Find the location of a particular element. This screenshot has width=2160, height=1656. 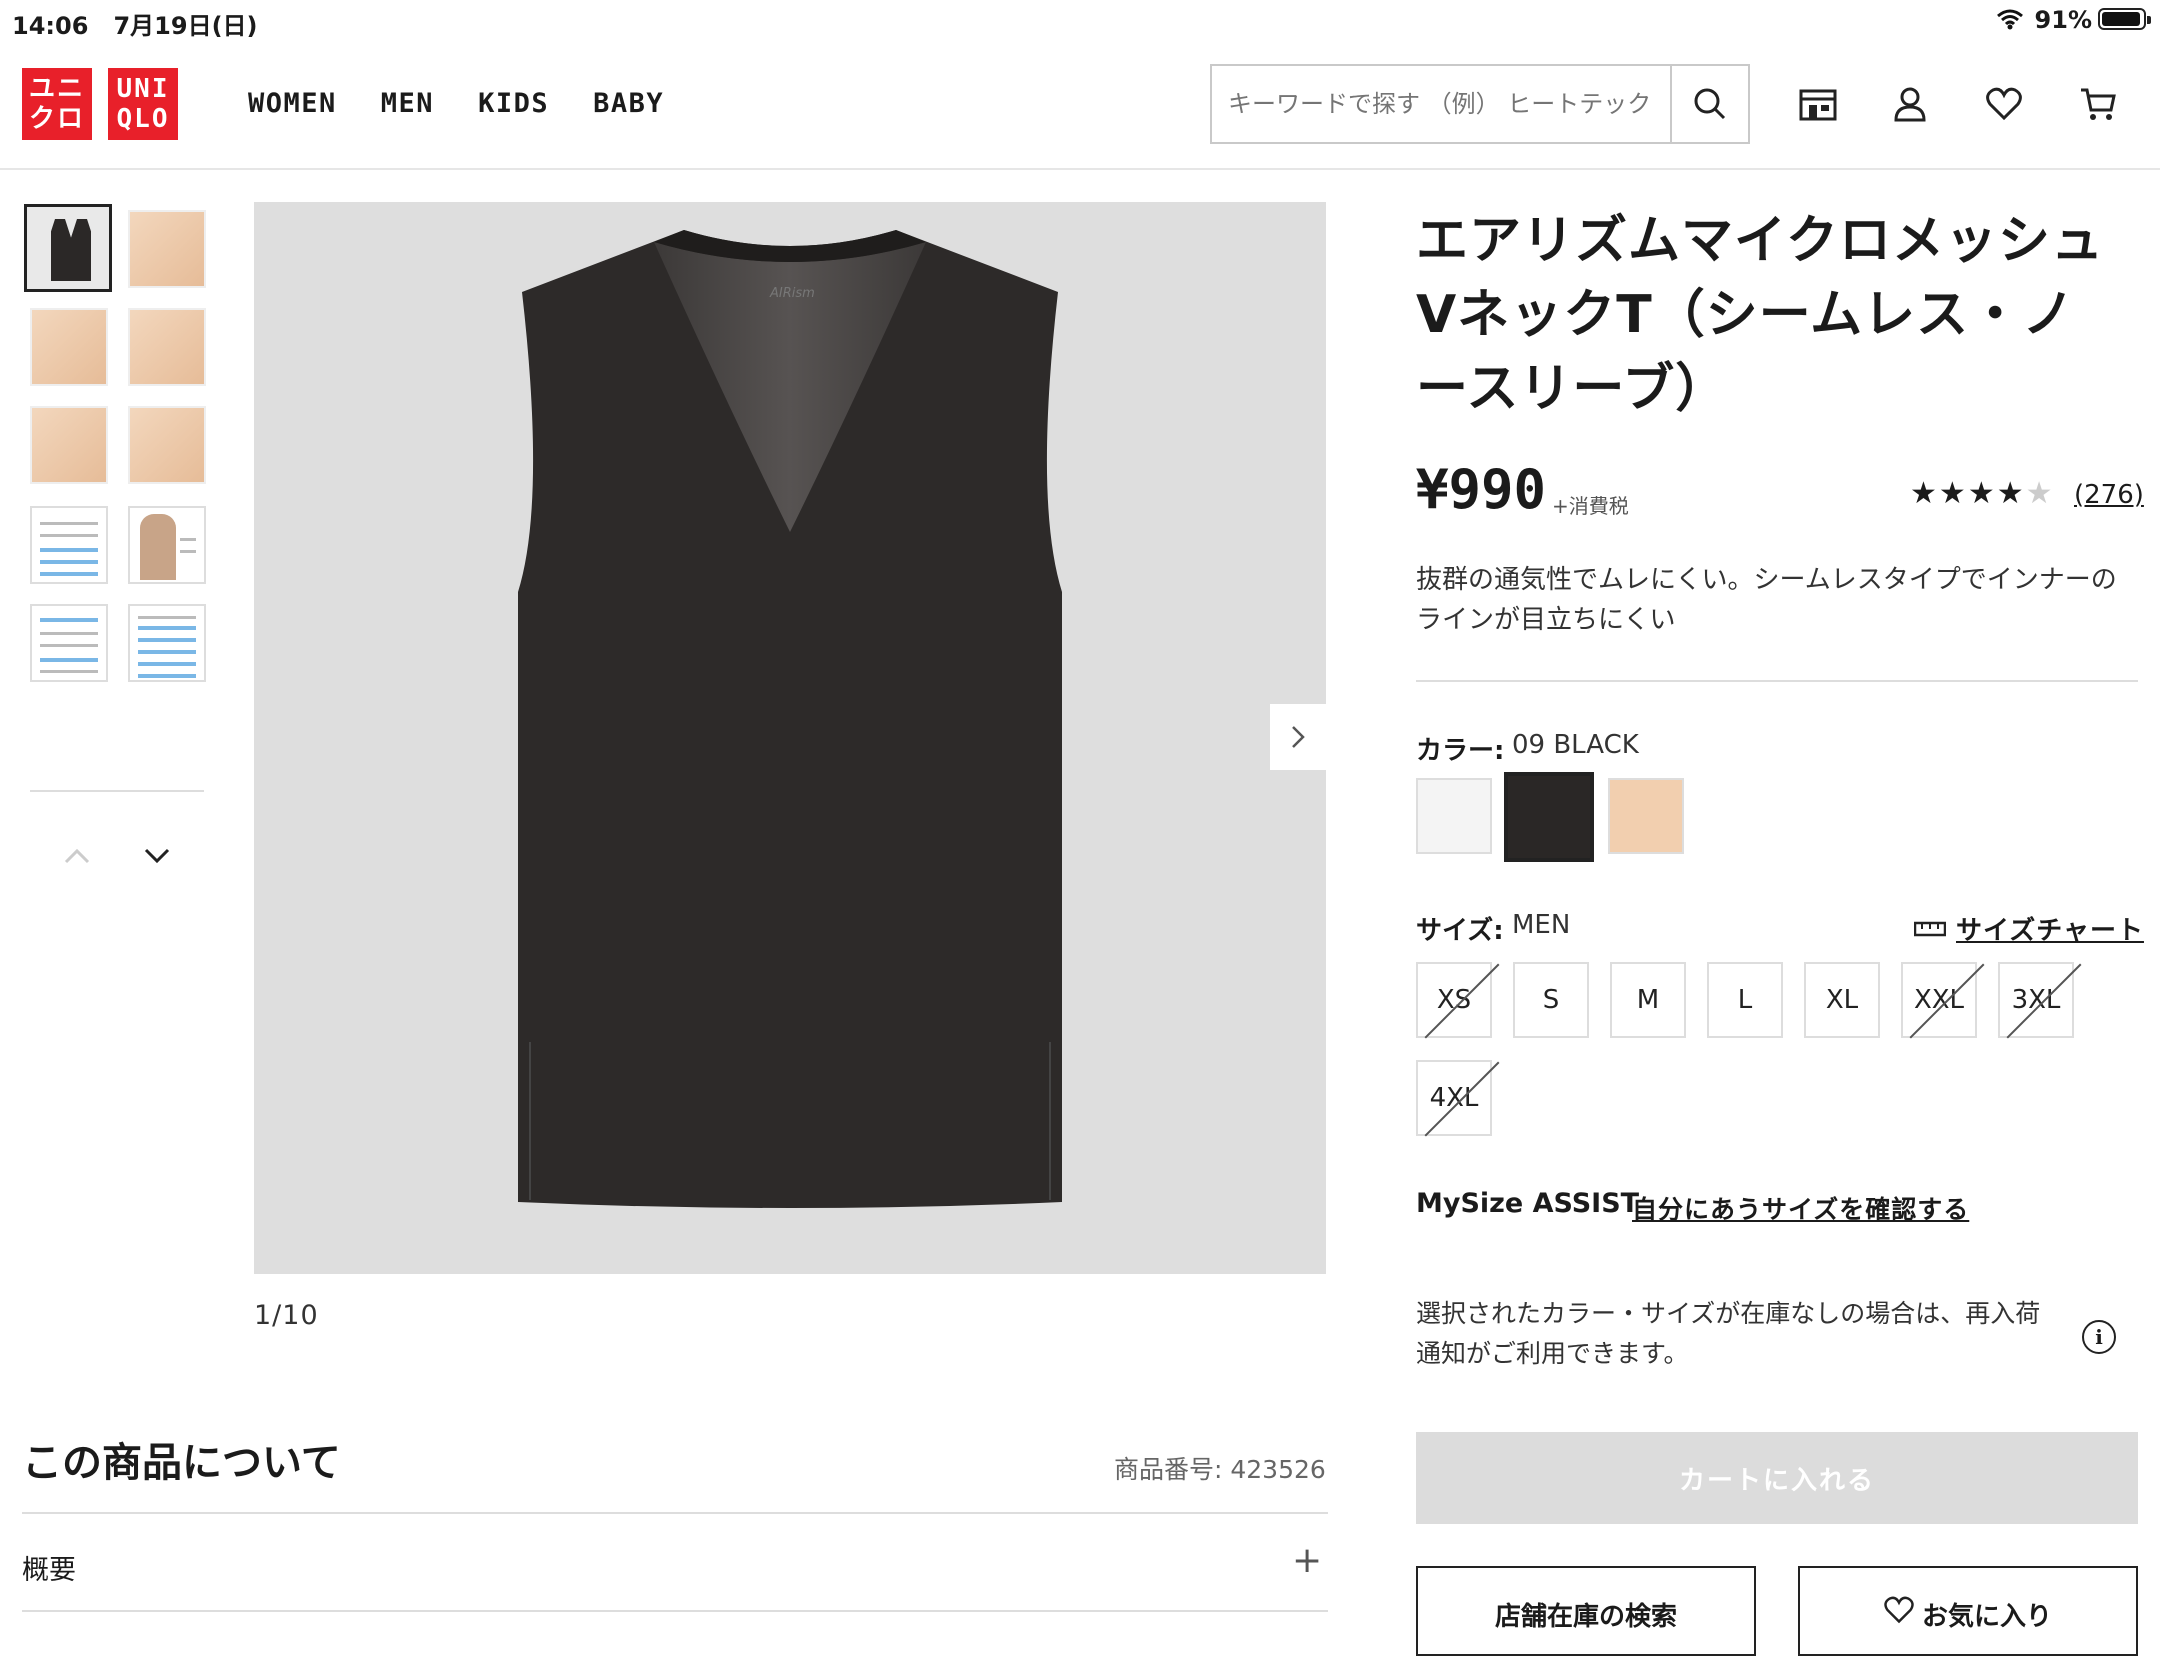

uniqlo-logo: ユニ クロ UNI QLO is located at coordinates (100, 104).